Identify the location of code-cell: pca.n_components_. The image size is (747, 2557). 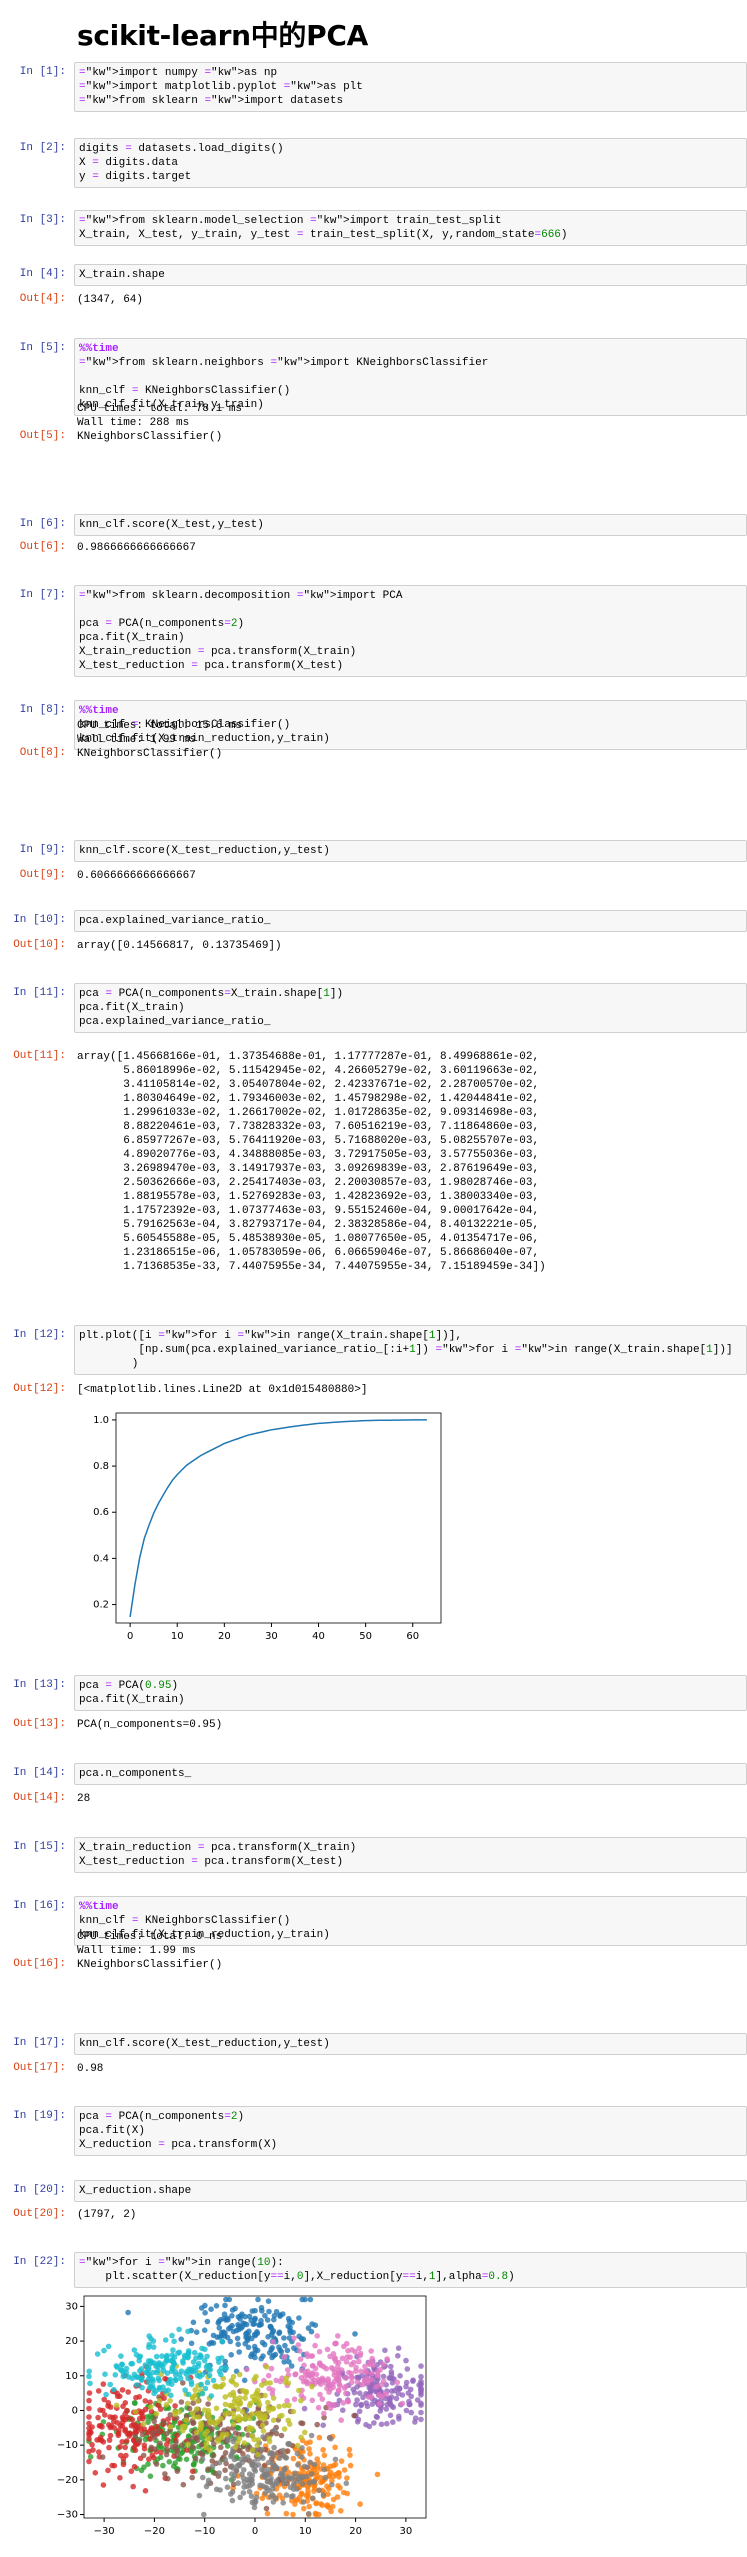
(410, 1774).